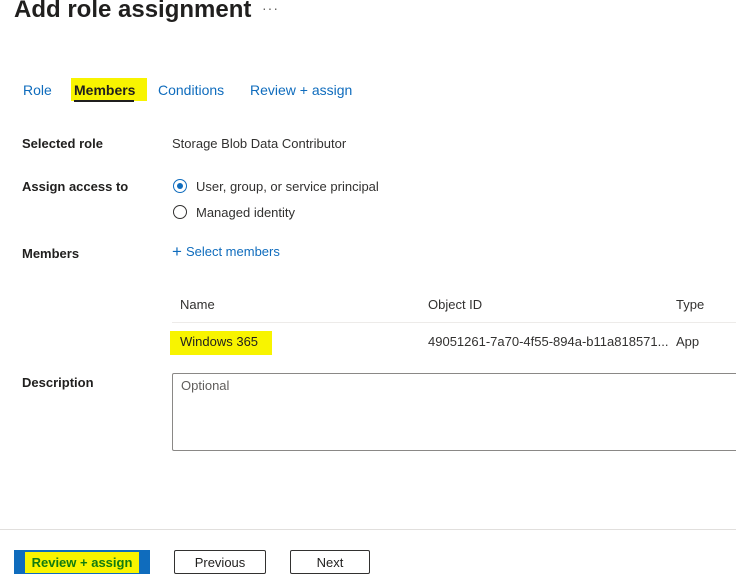 The height and width of the screenshot is (577, 736). Describe the element at coordinates (180, 186) in the screenshot. I see `radio-checked-icon` at that location.